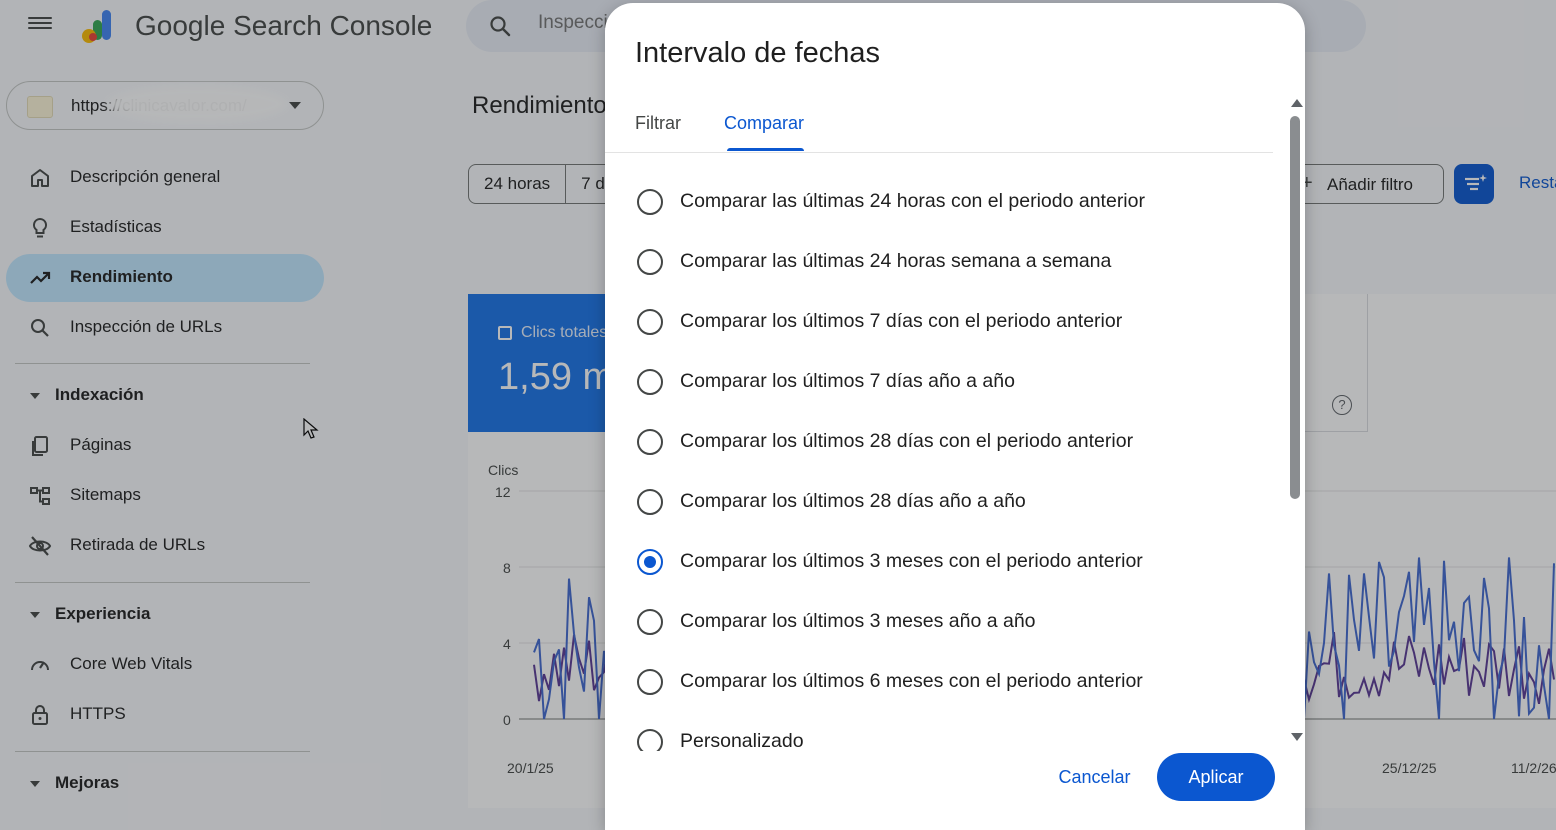  Describe the element at coordinates (742, 740) in the screenshot. I see `option-label: Personalizado` at that location.